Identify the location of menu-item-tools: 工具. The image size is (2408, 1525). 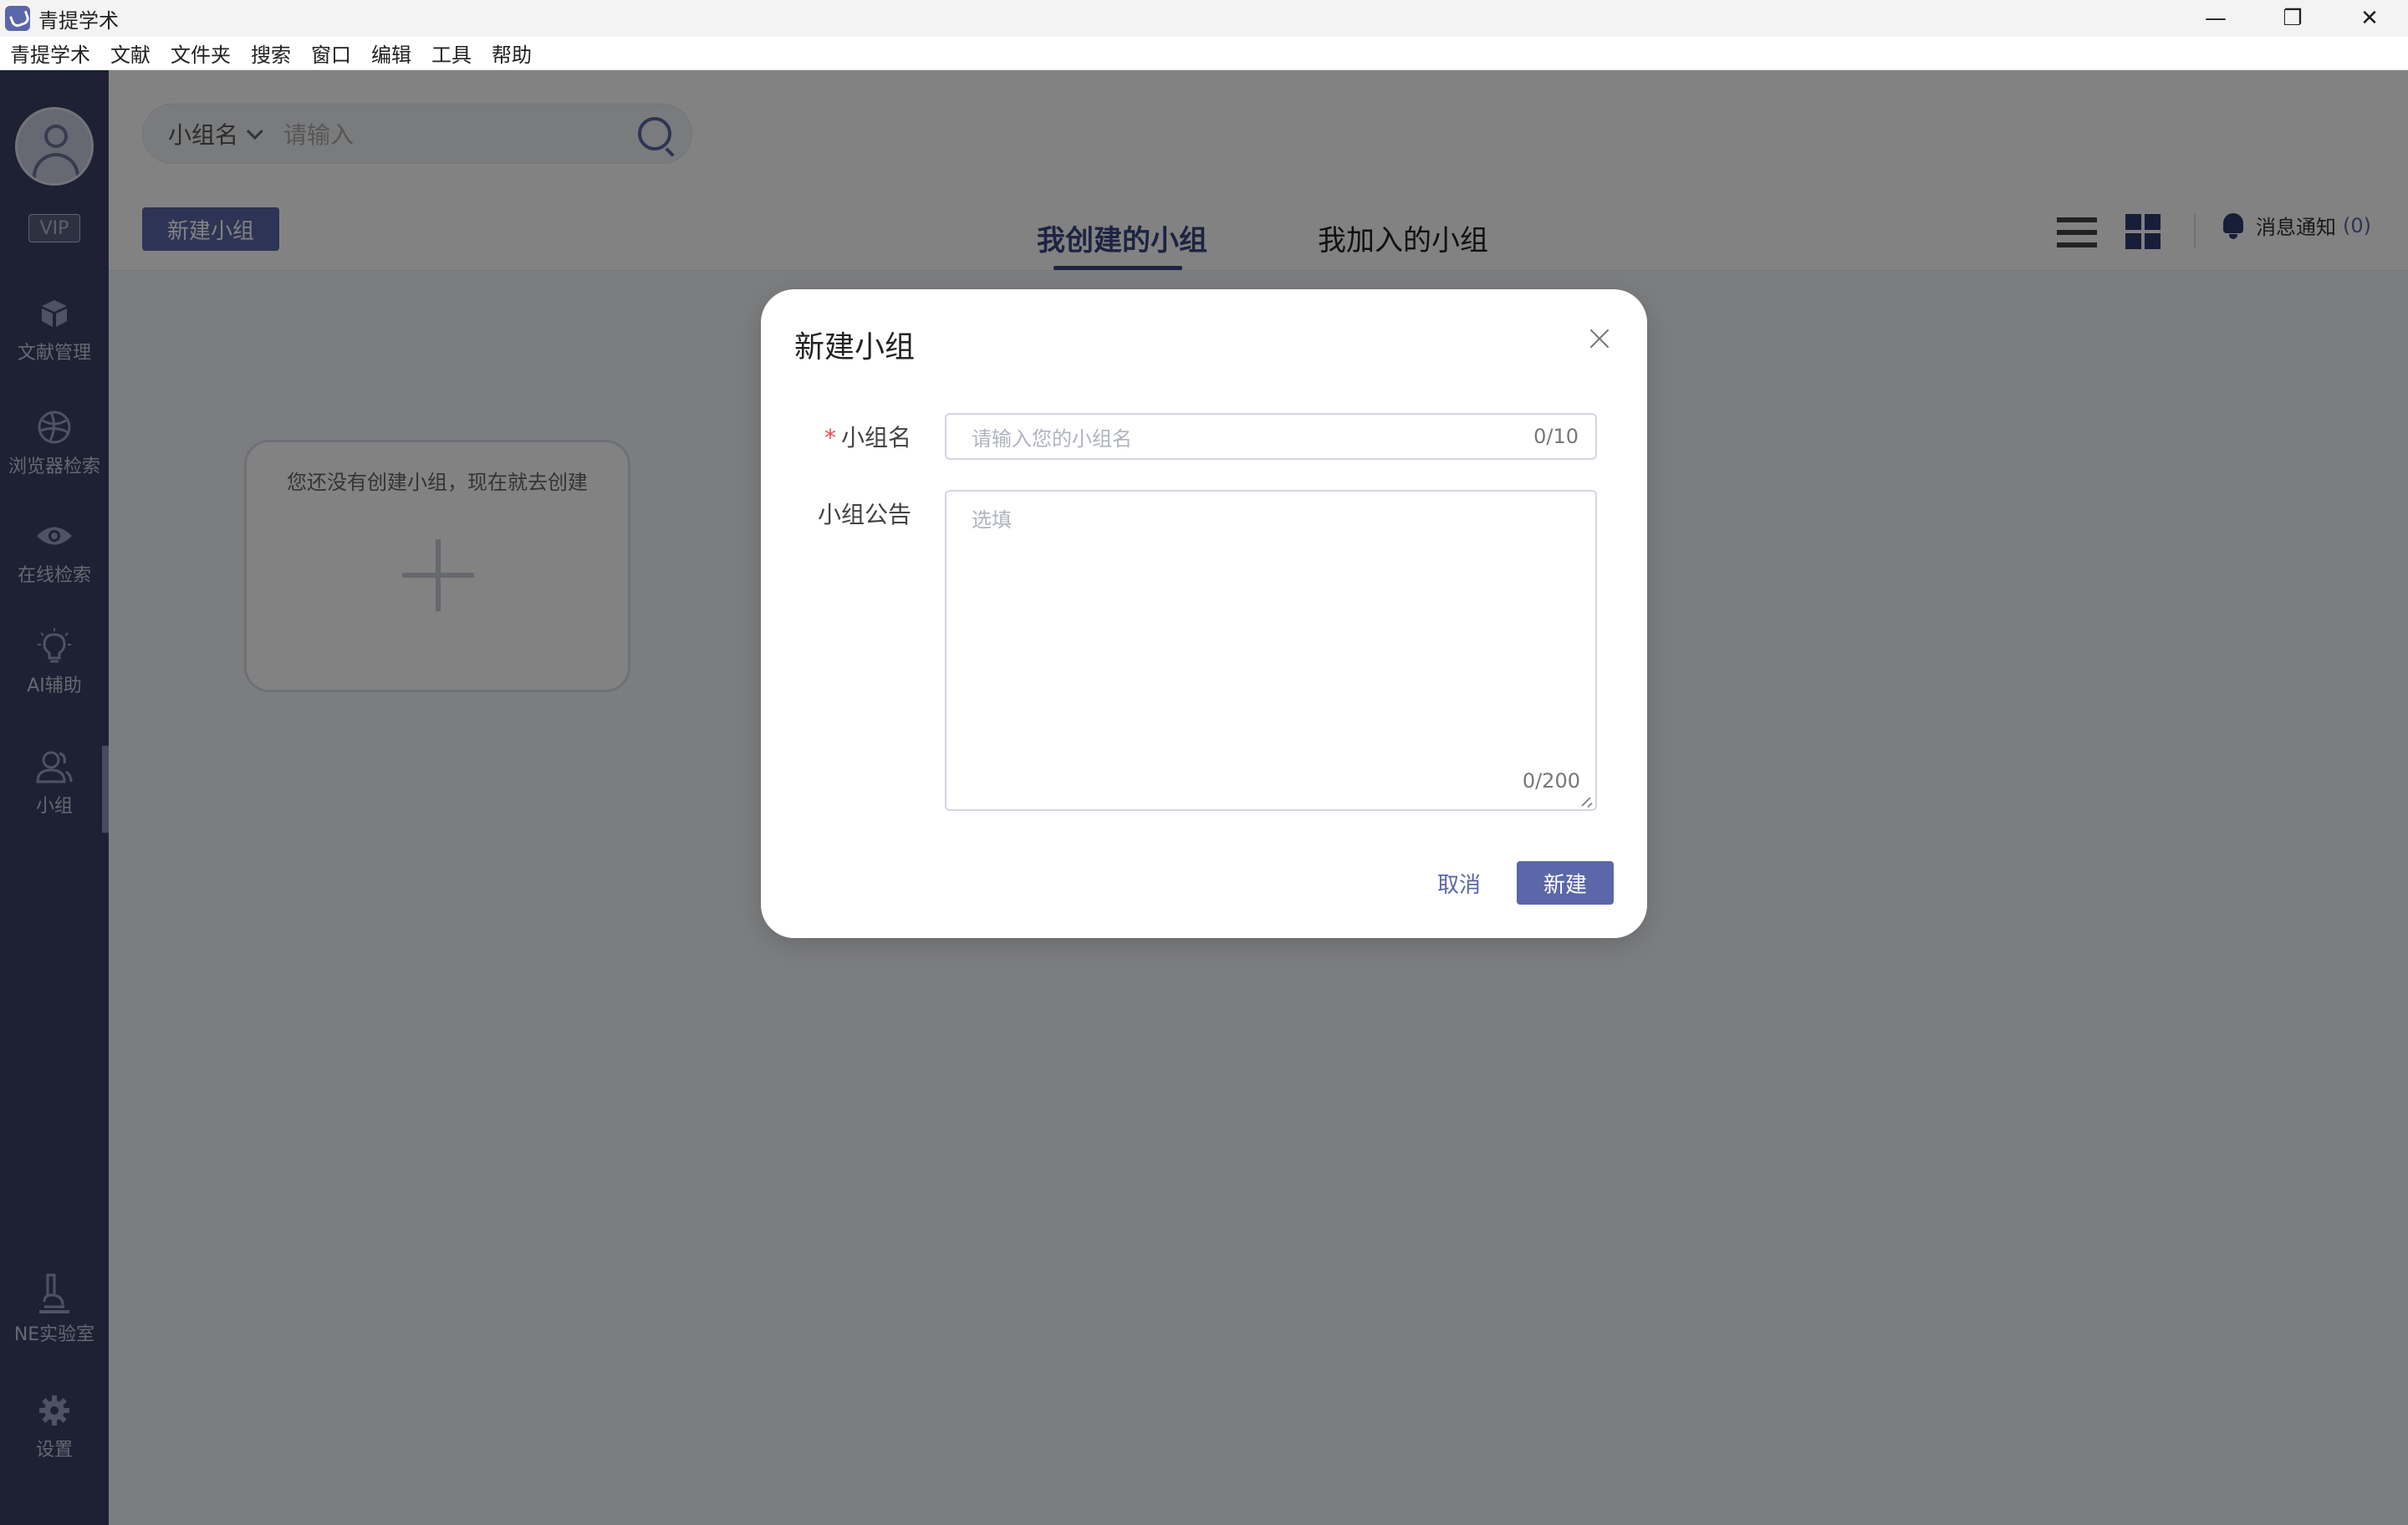
(451, 53).